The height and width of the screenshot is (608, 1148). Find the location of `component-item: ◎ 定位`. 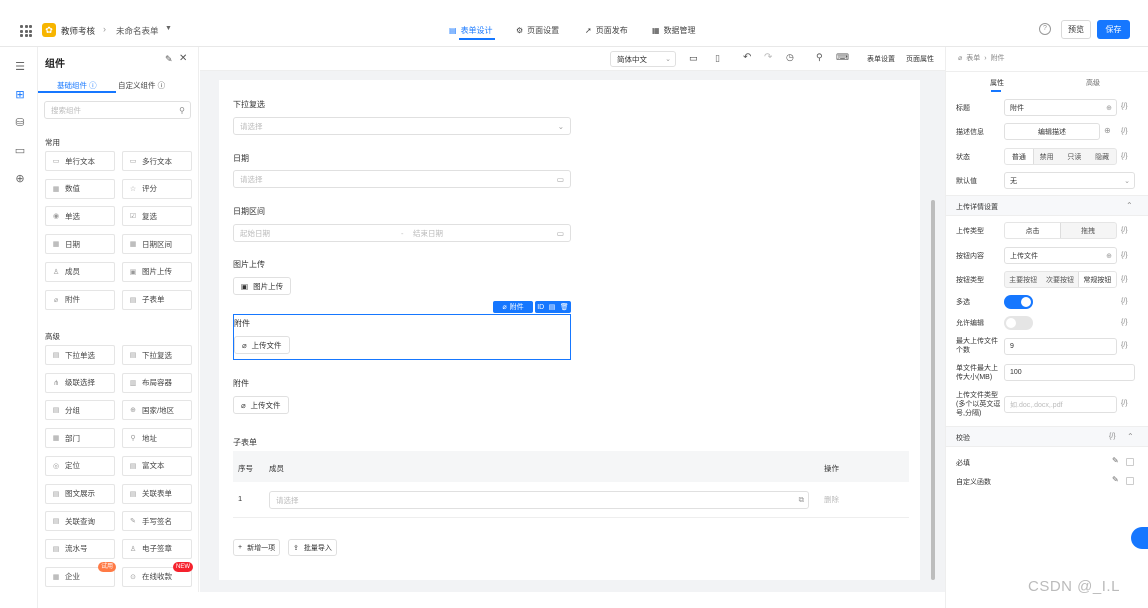

component-item: ◎ 定位 is located at coordinates (80, 465).